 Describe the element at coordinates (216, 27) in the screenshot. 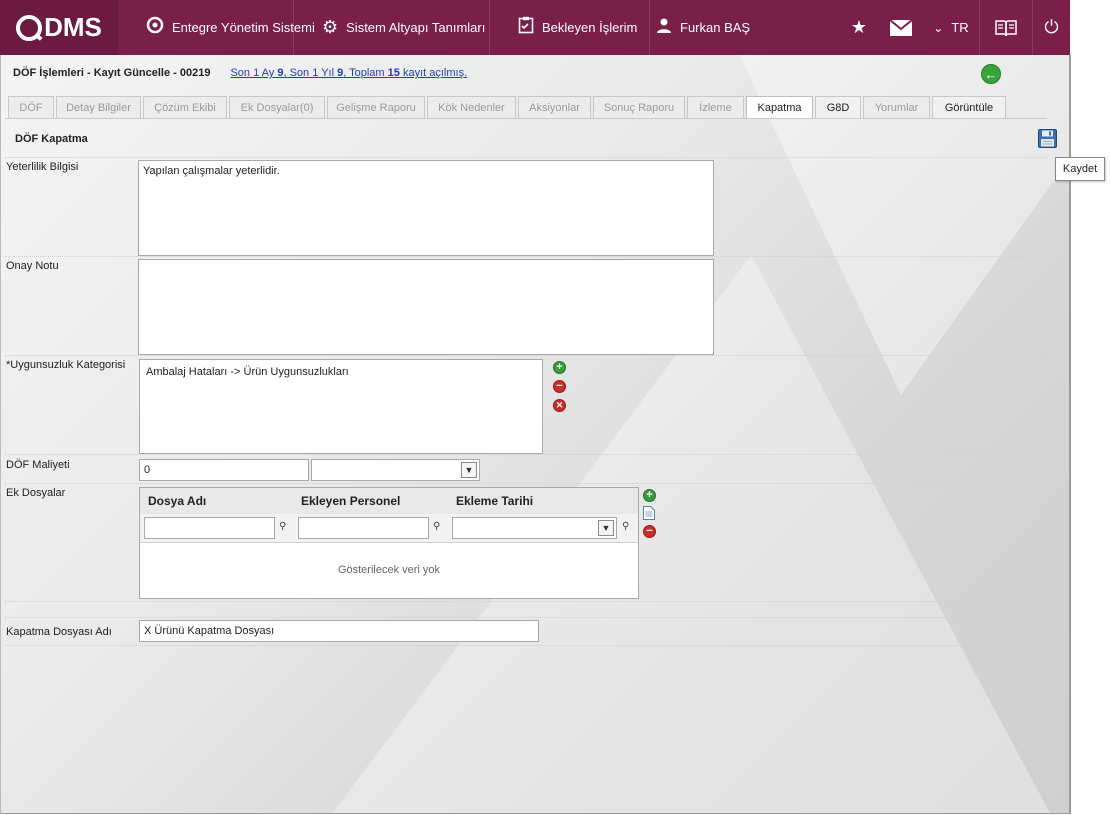

I see `nav-entegre-yonetim: Entegre Yönetim Sistemi` at that location.